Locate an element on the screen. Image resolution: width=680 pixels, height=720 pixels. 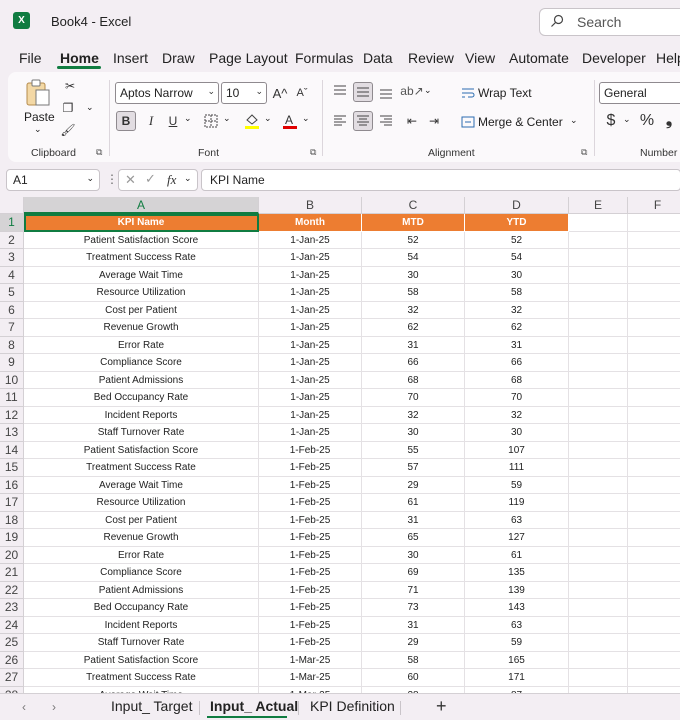
select-all-corner is located at coordinates (12, 205).